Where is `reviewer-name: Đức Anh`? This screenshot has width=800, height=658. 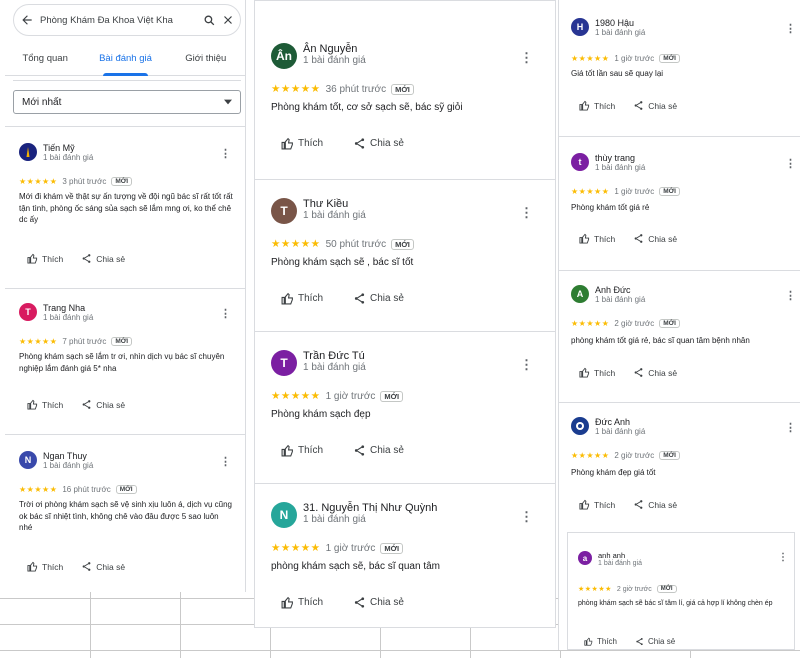
reviewer-name: Đức Anh is located at coordinates (620, 422).